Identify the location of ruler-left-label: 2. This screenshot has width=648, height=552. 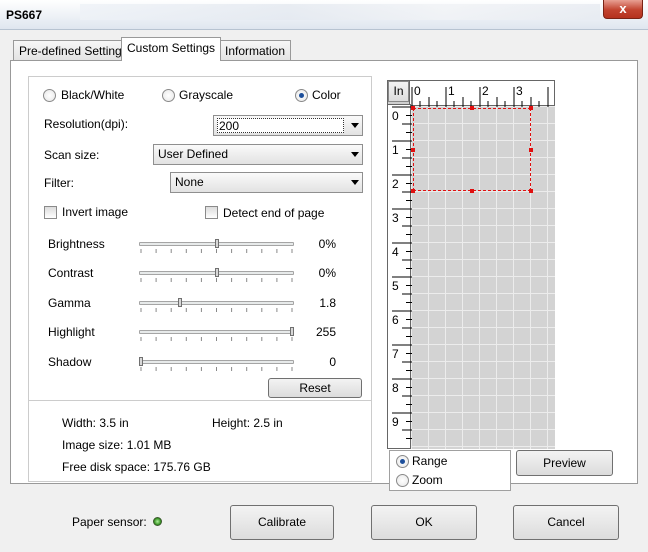
(395, 184).